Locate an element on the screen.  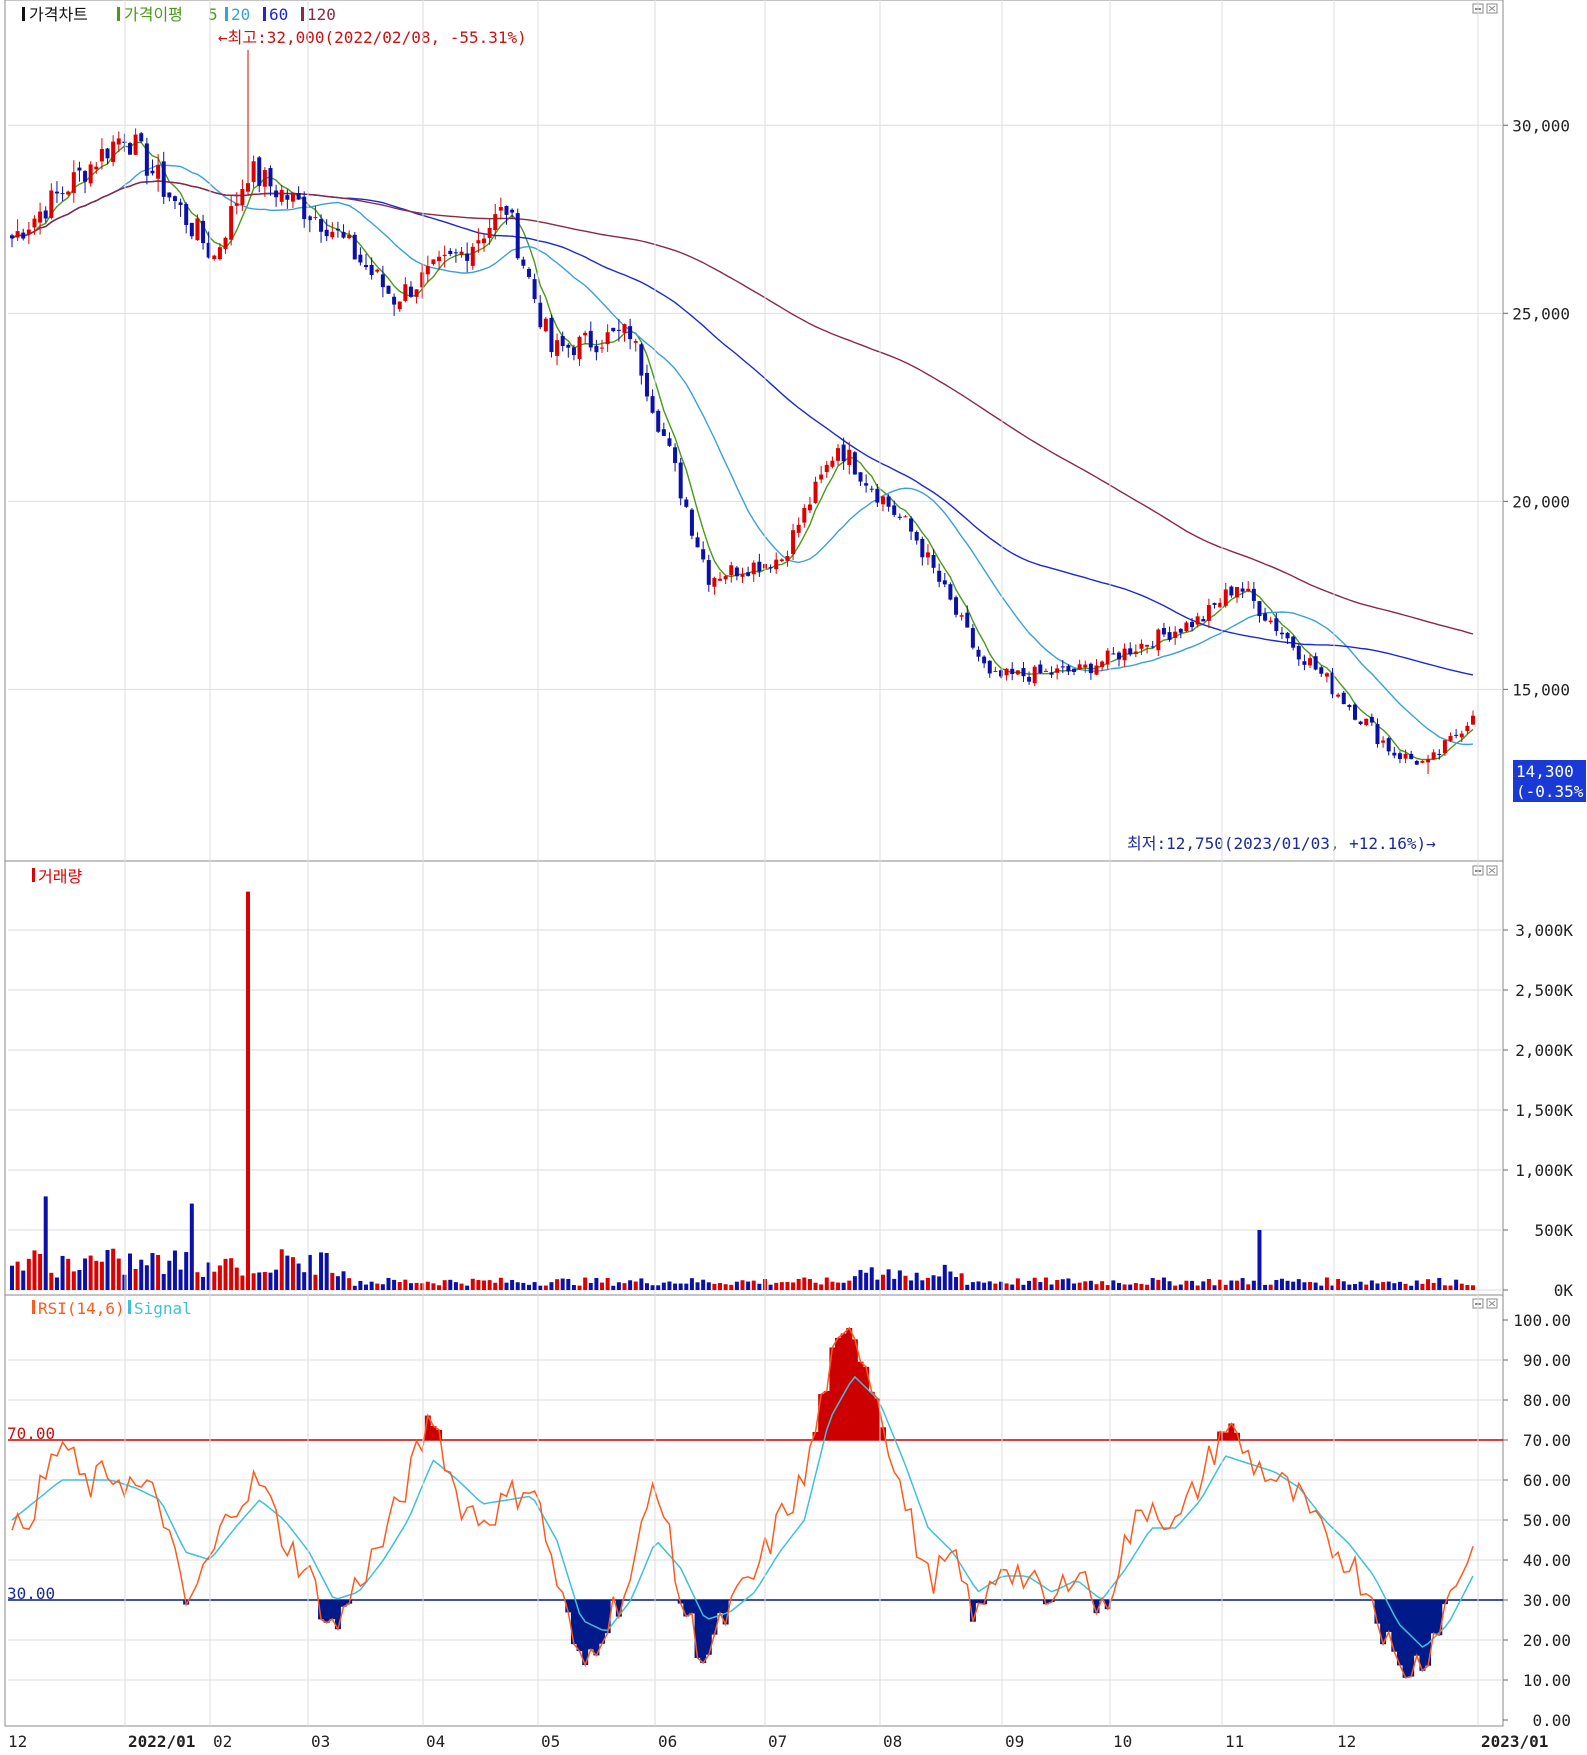
legend-title: 가격차트 is located at coordinates (58, 14).